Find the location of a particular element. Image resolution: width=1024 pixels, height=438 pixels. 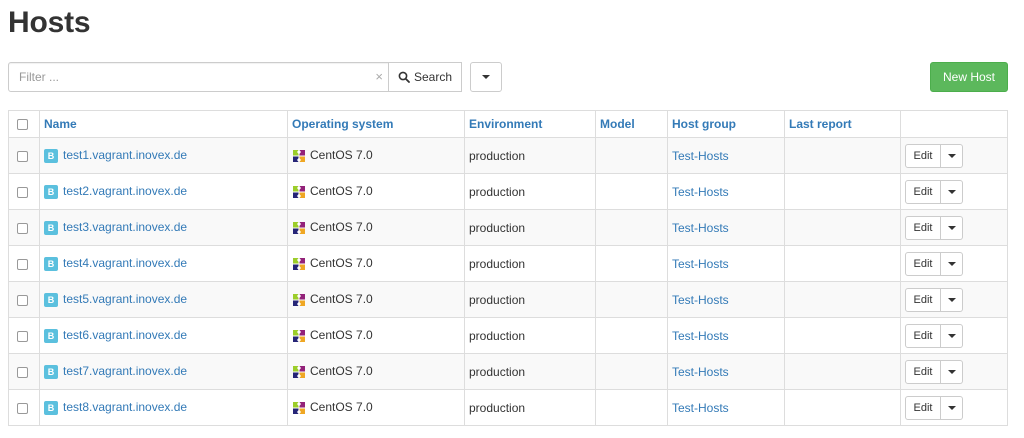

column-header-model: Model is located at coordinates (631, 124).